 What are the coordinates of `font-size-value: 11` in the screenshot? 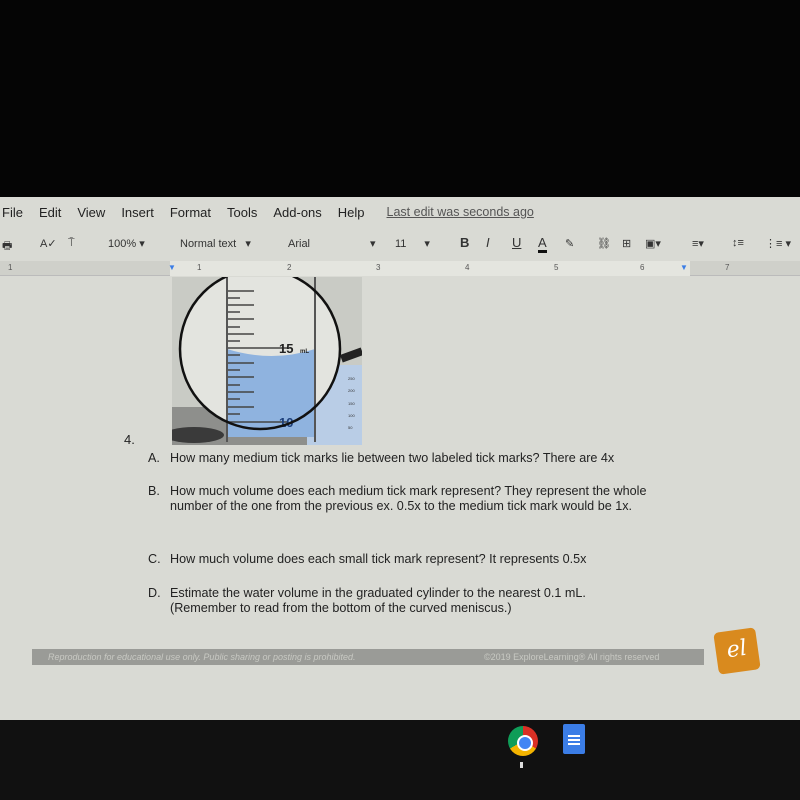 It's located at (401, 244).